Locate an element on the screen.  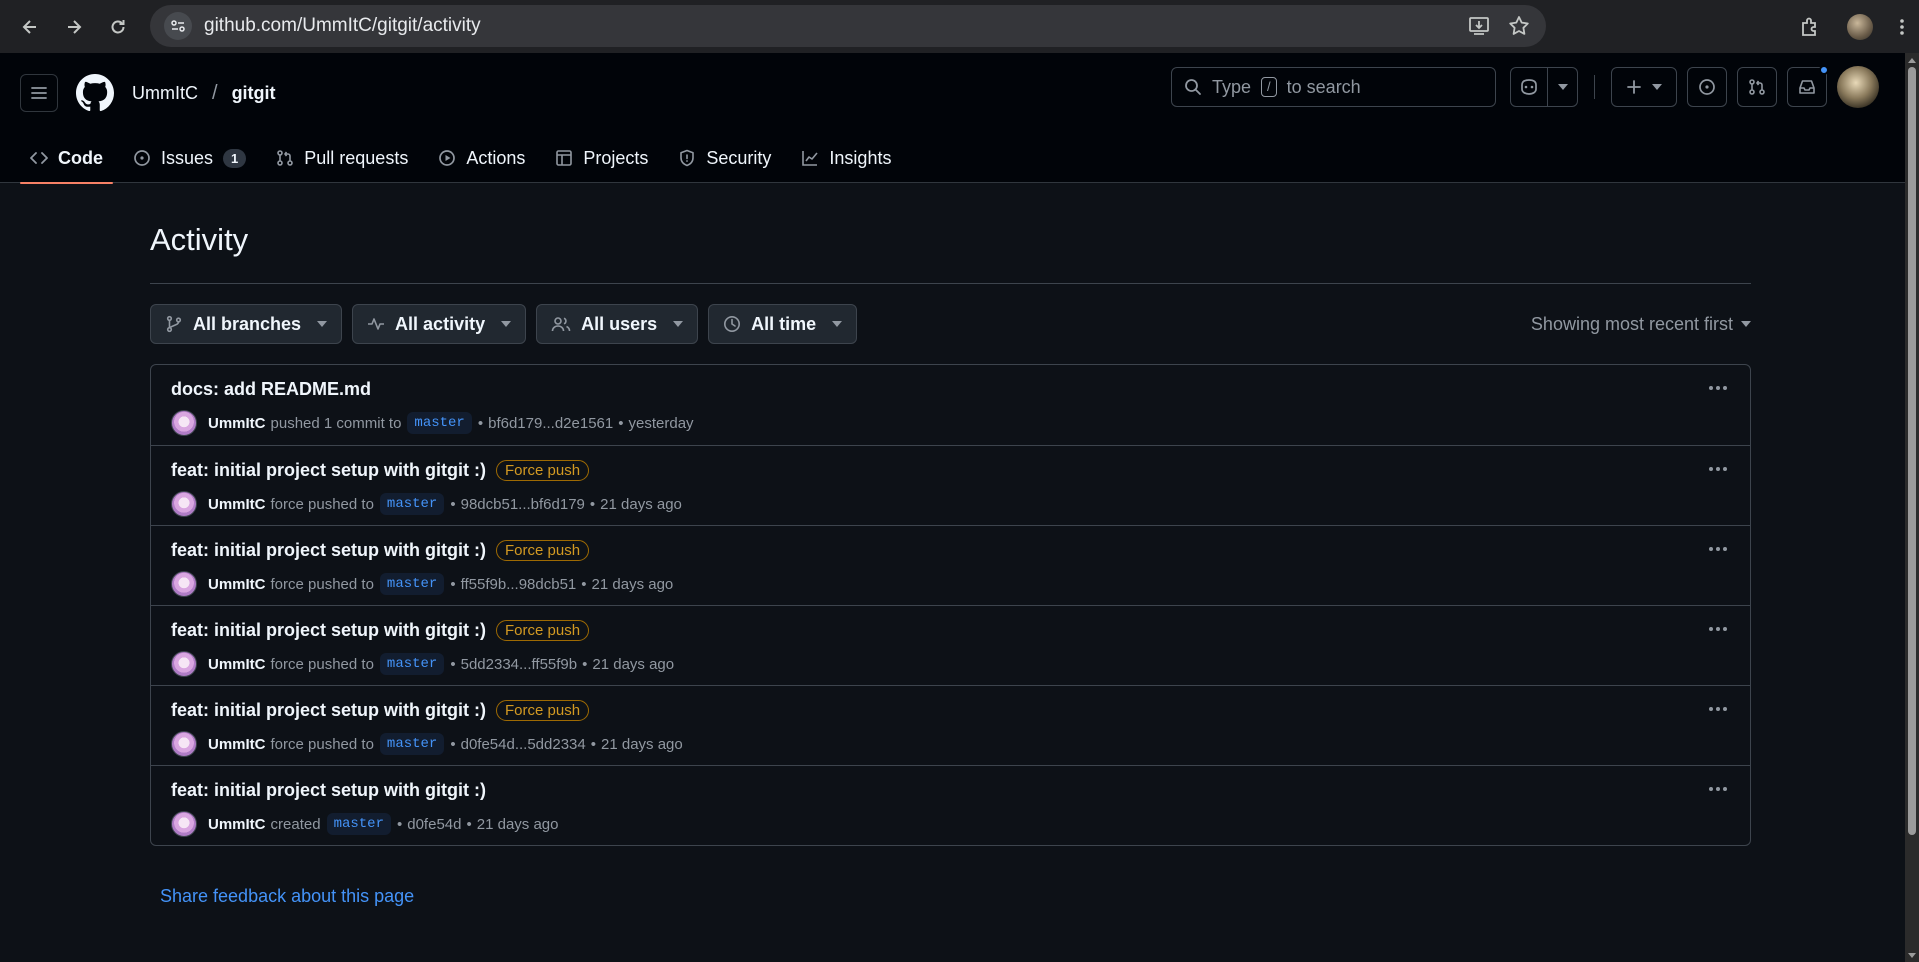
activity-time: yesterday is located at coordinates (661, 423).